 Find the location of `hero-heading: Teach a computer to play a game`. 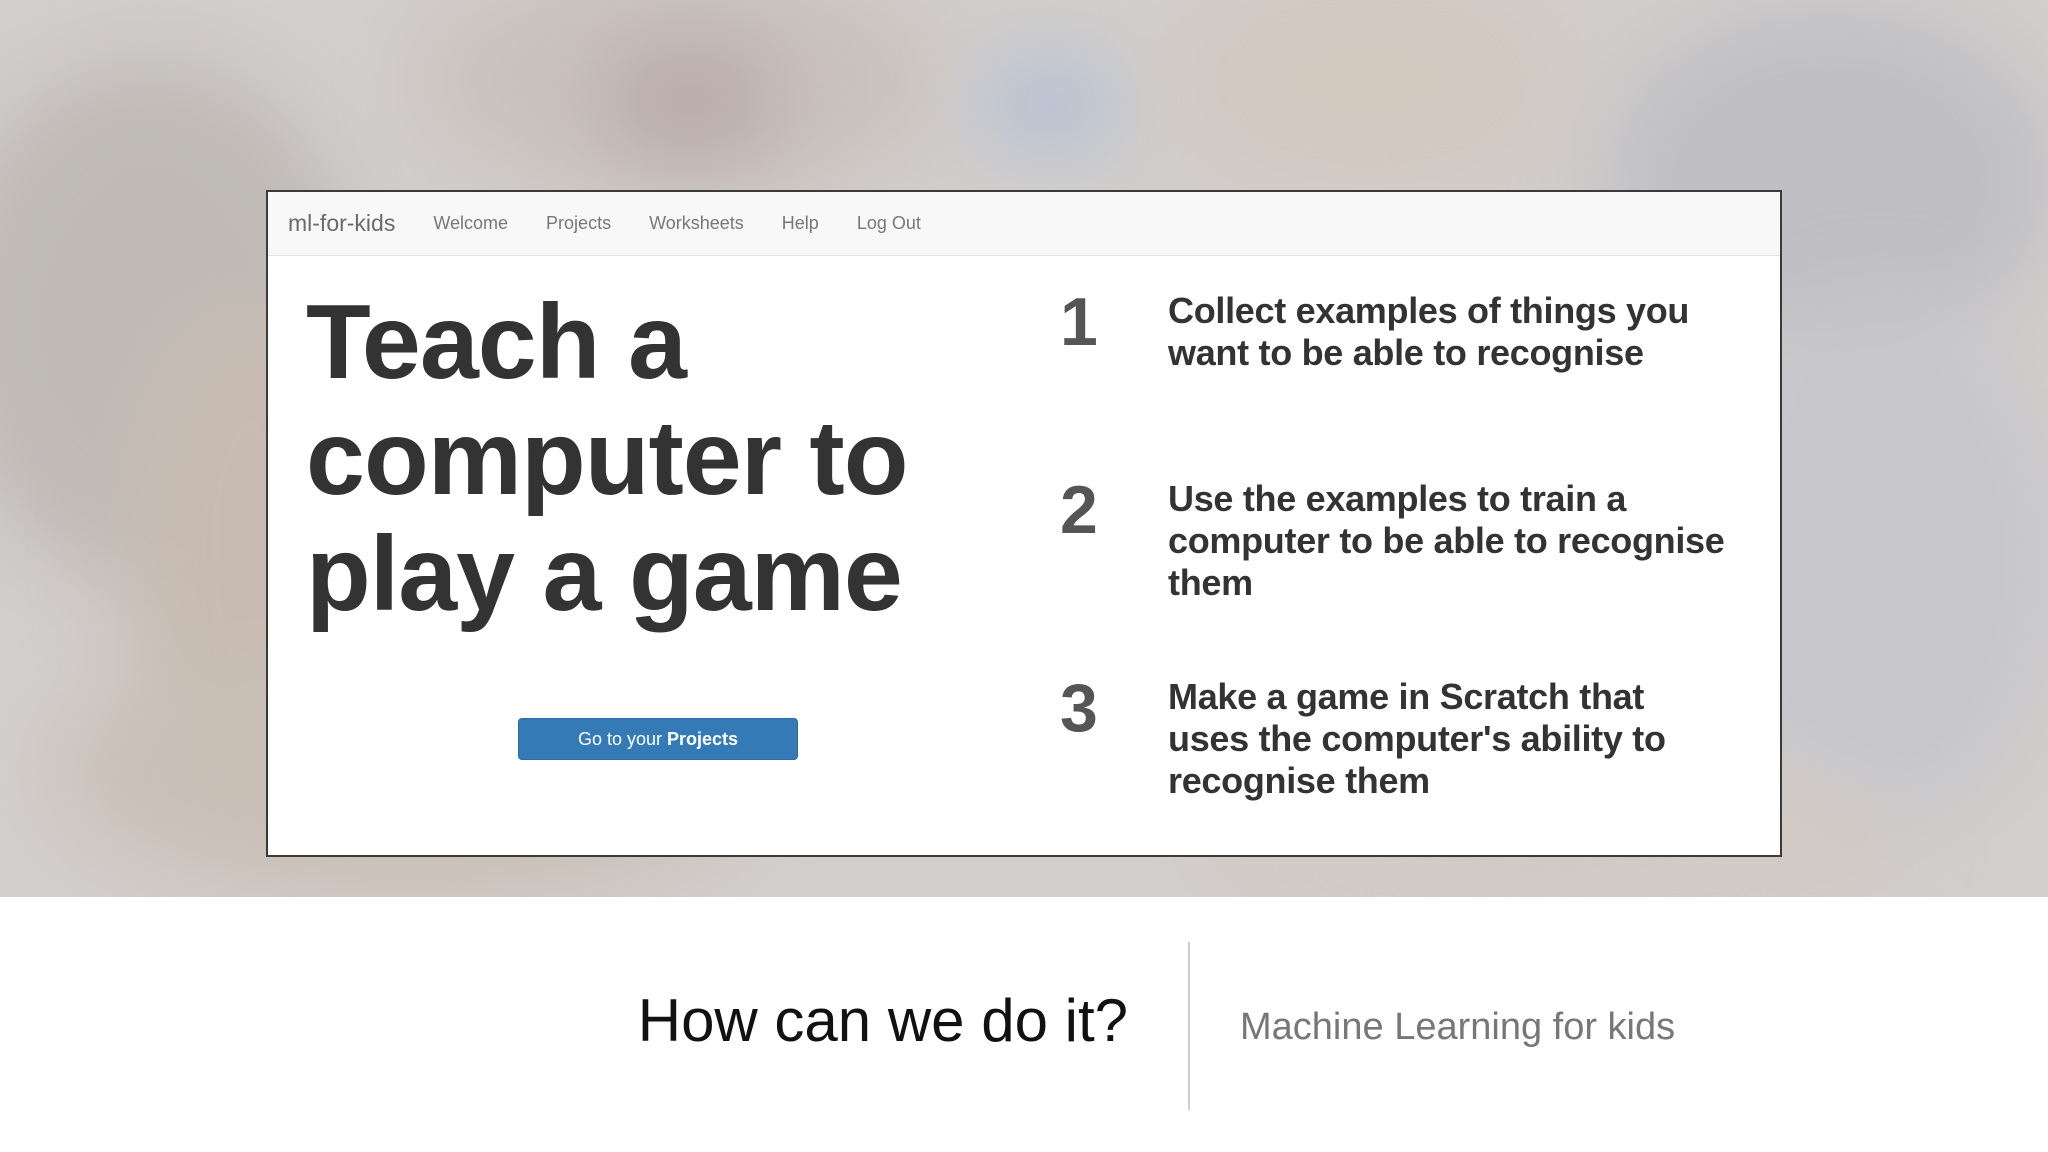

hero-heading: Teach a computer to play a game is located at coordinates (607, 458).